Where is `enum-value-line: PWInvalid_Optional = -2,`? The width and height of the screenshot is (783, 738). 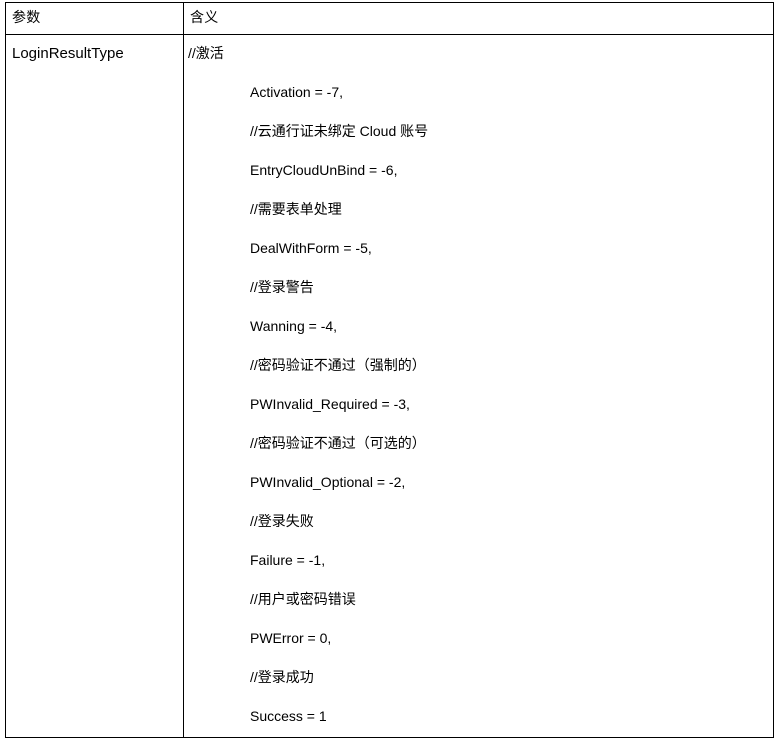
enum-value-line: PWInvalid_Optional = -2, is located at coordinates (328, 482).